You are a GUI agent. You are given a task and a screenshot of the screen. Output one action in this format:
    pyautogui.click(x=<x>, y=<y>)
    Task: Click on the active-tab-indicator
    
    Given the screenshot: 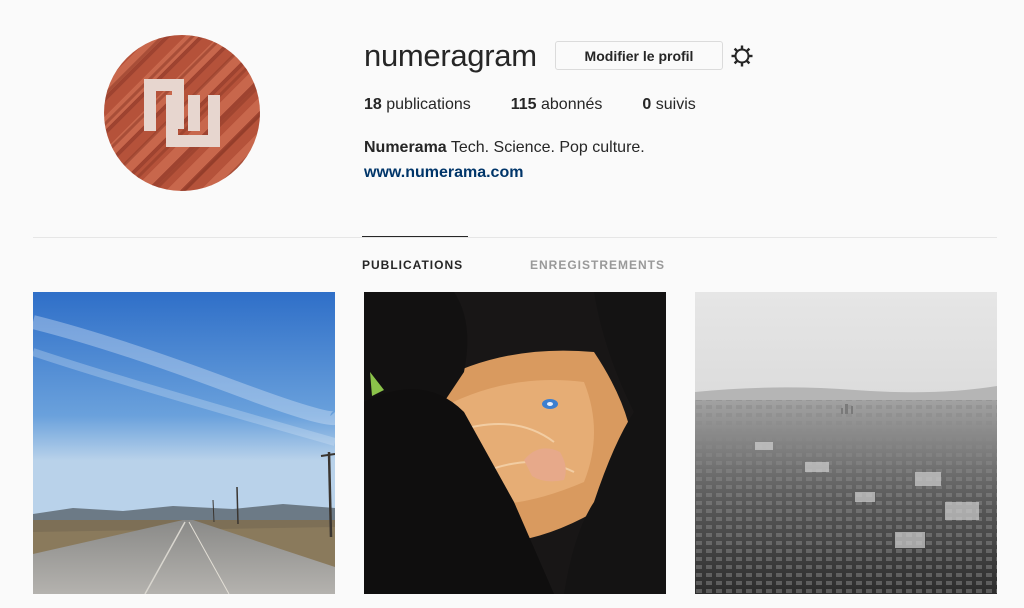 What is the action you would take?
    pyautogui.click(x=415, y=236)
    